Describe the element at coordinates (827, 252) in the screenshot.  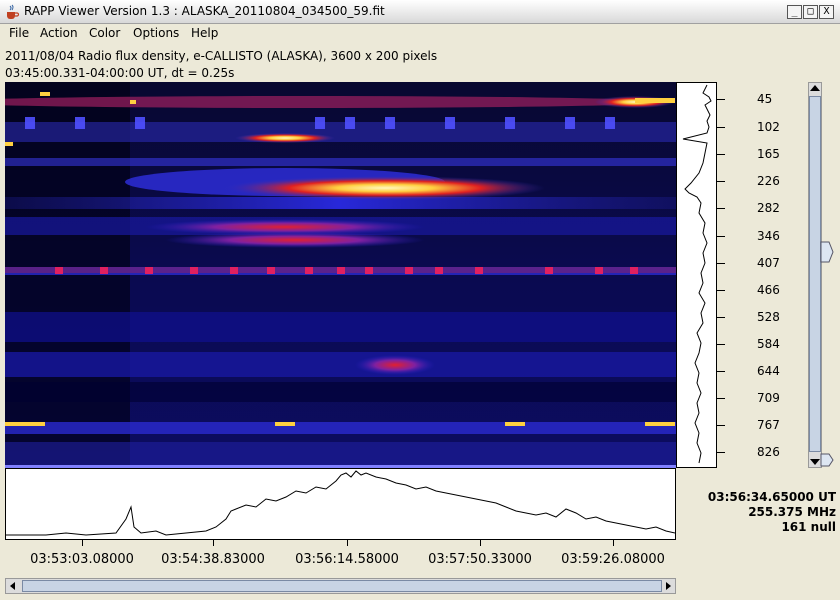
I see `upper-level-slider-icon` at that location.